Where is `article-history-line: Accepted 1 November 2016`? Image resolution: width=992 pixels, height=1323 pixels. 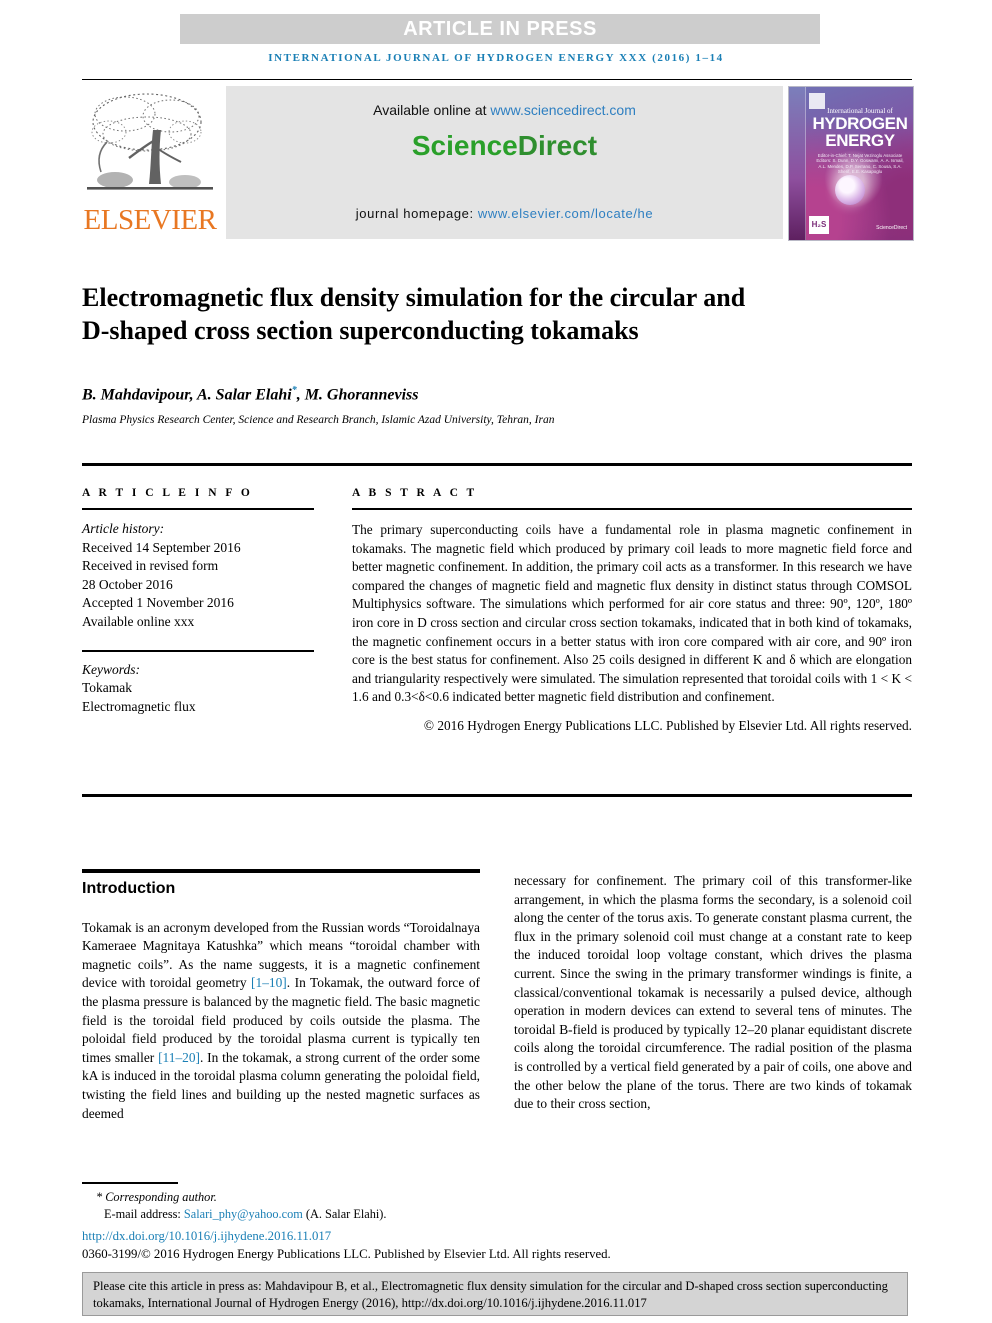 article-history-line: Accepted 1 November 2016 is located at coordinates (158, 602).